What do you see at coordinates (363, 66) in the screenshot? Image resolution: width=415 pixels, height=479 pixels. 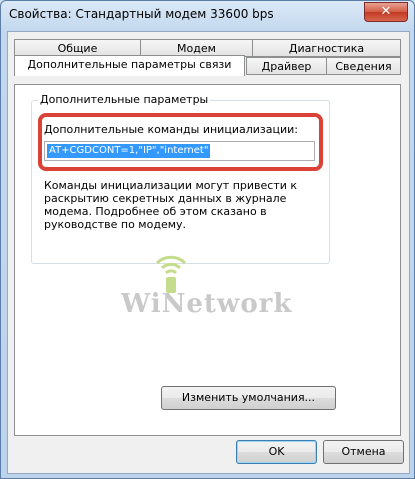 I see `tab-details: Сведения` at bounding box center [363, 66].